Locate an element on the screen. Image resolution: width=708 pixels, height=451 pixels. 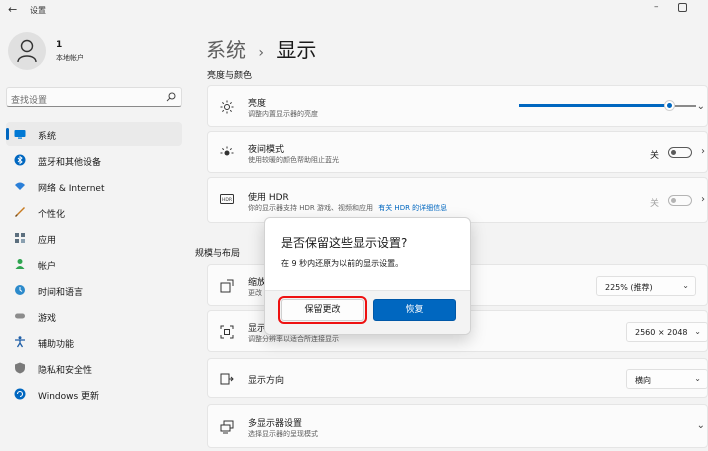
account-type: 本地帐户 is located at coordinates (70, 58).